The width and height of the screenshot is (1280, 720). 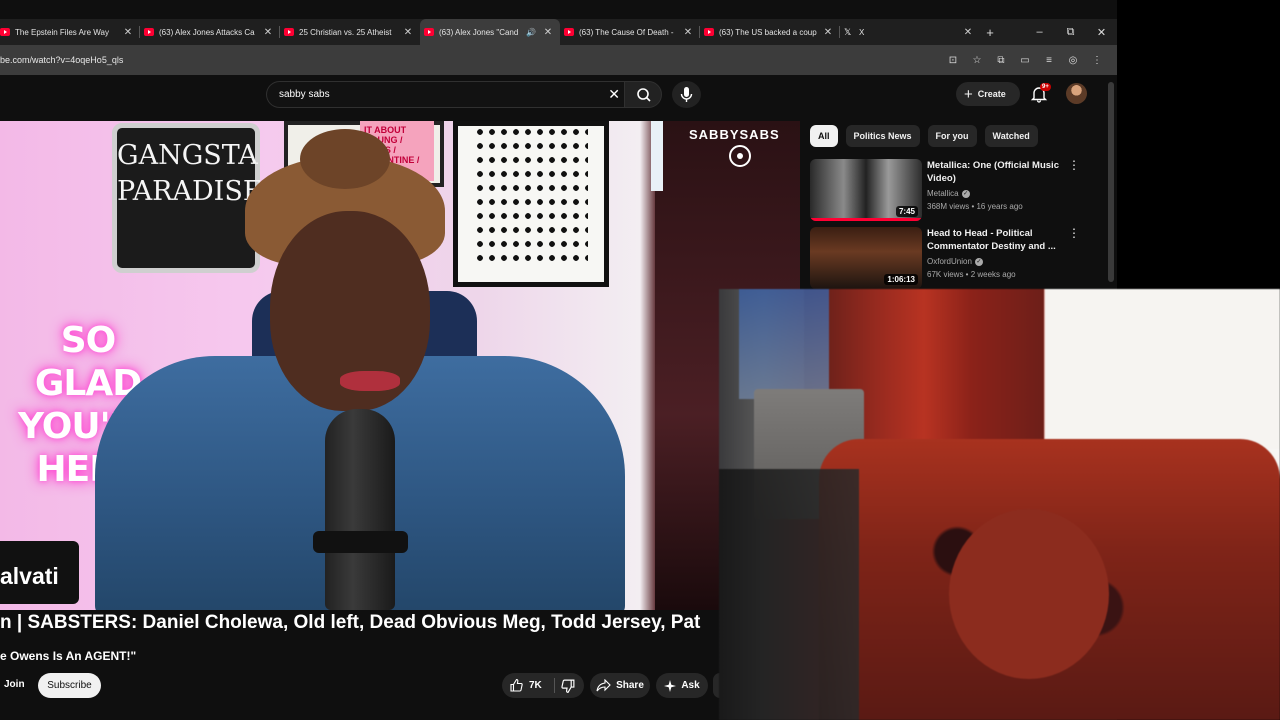 What do you see at coordinates (1111, 182) in the screenshot?
I see `page-scrollbar` at bounding box center [1111, 182].